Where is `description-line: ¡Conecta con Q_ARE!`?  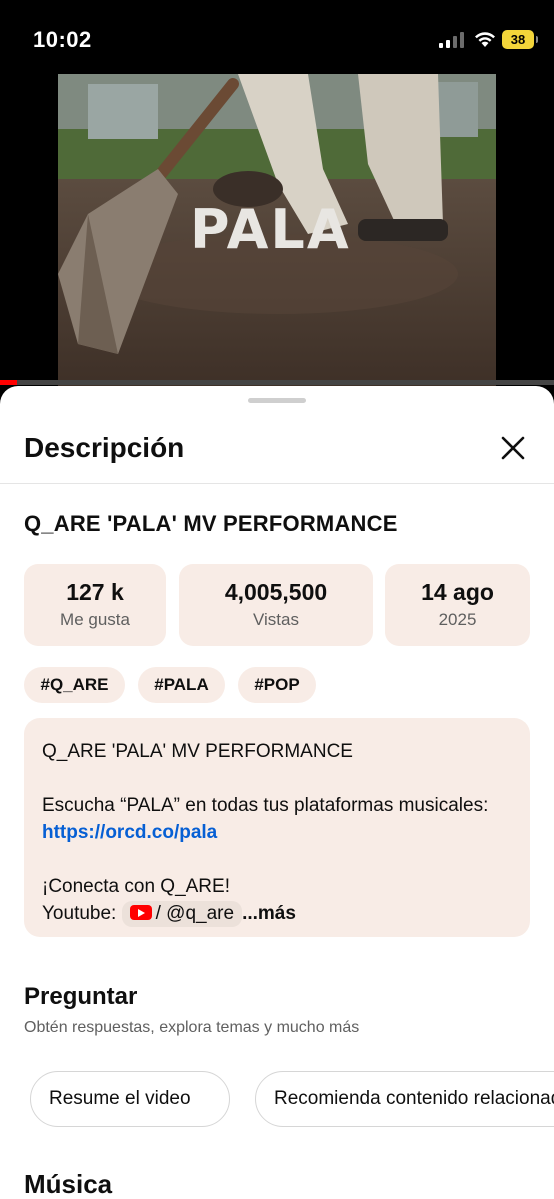 description-line: ¡Conecta con Q_ARE! is located at coordinates (136, 886).